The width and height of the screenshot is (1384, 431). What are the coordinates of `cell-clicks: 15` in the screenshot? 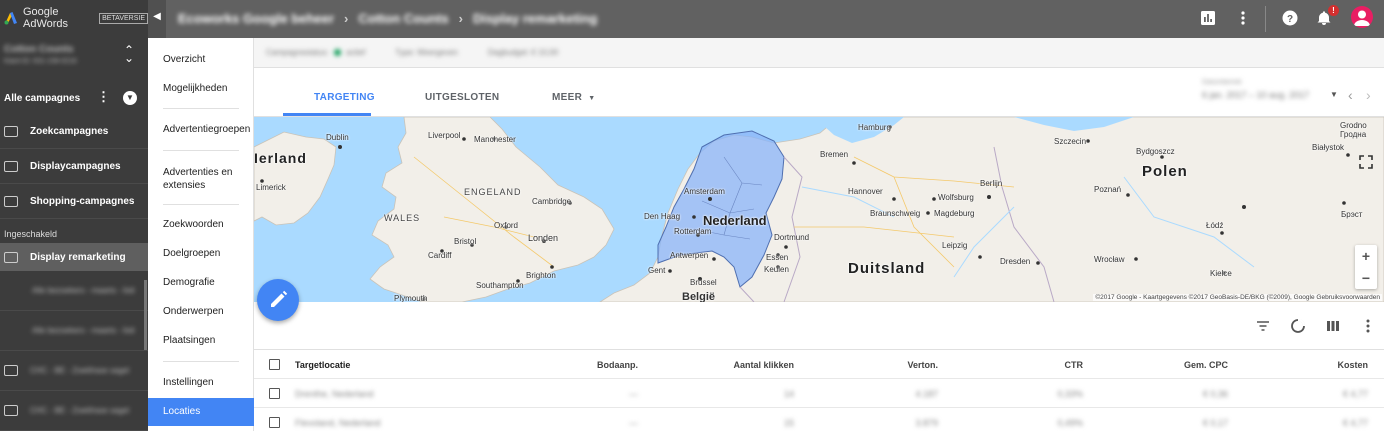 It's located at (788, 423).